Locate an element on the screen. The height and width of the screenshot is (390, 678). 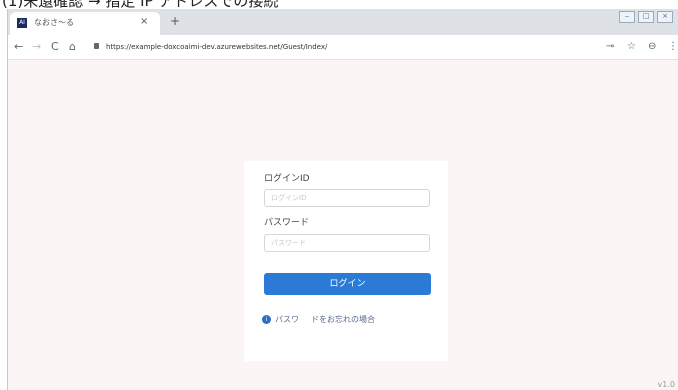
star-icon: ☆ is located at coordinates (631, 47).